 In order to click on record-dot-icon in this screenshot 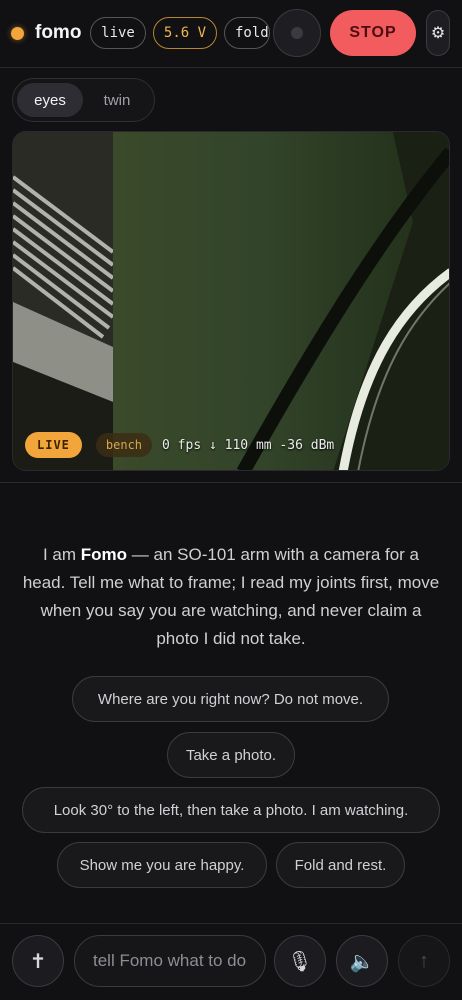, I will do `click(297, 33)`.